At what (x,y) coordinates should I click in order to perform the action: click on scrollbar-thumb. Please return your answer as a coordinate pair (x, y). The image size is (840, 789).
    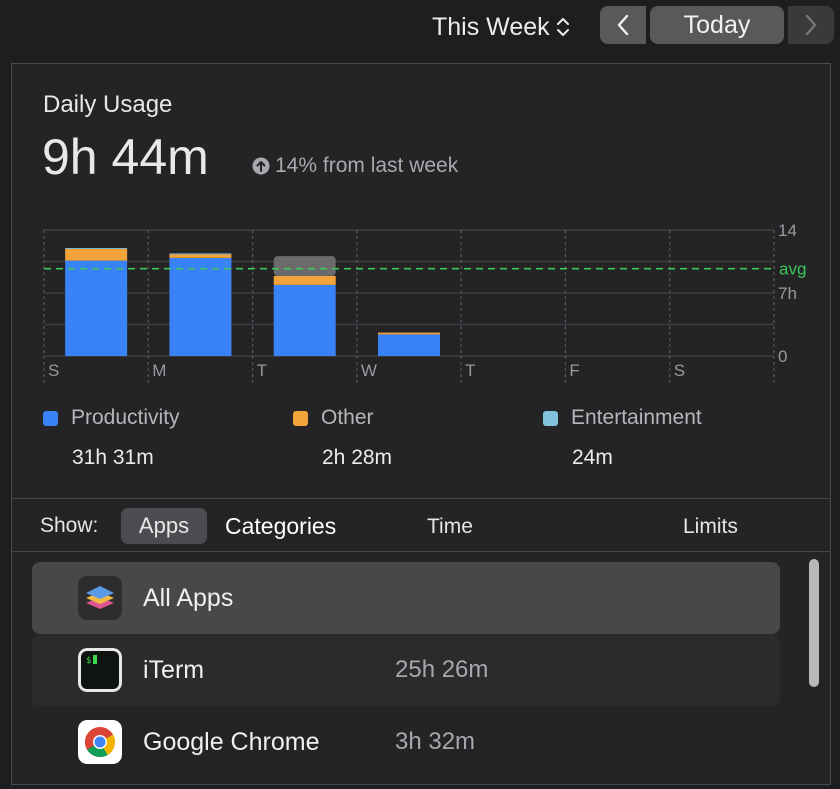
    Looking at the image, I should click on (814, 623).